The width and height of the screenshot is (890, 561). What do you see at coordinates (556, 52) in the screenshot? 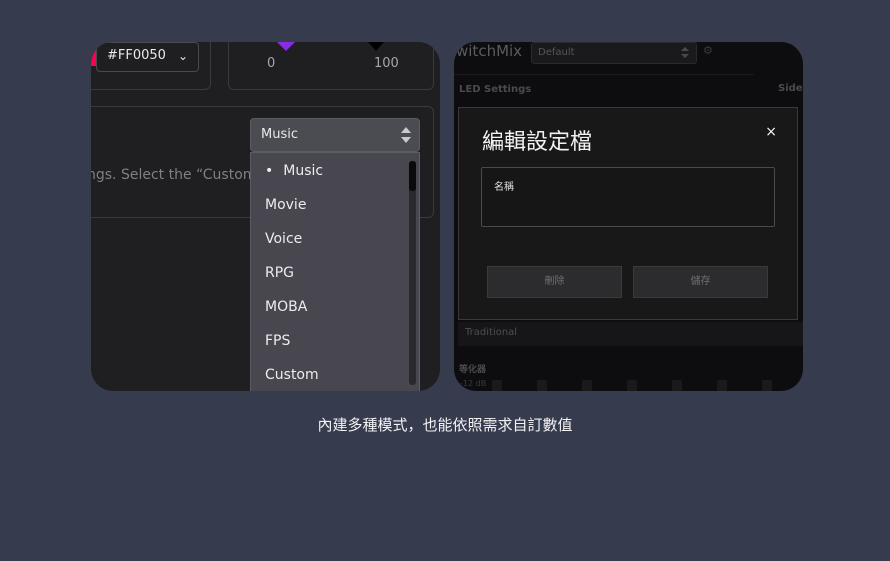
I see `profile-value: Default` at bounding box center [556, 52].